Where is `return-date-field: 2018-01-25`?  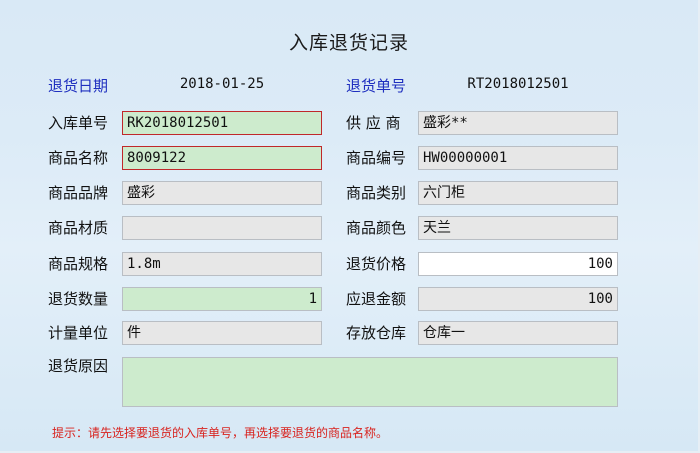
return-date-field: 2018-01-25 is located at coordinates (222, 85).